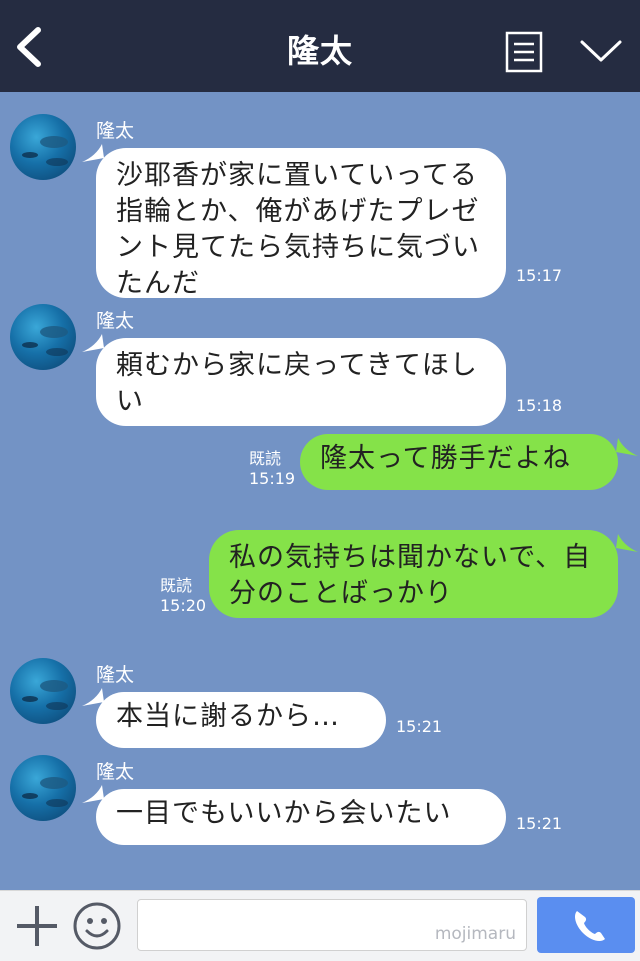 Image resolution: width=640 pixels, height=961 pixels. I want to click on plus-icon, so click(37, 926).